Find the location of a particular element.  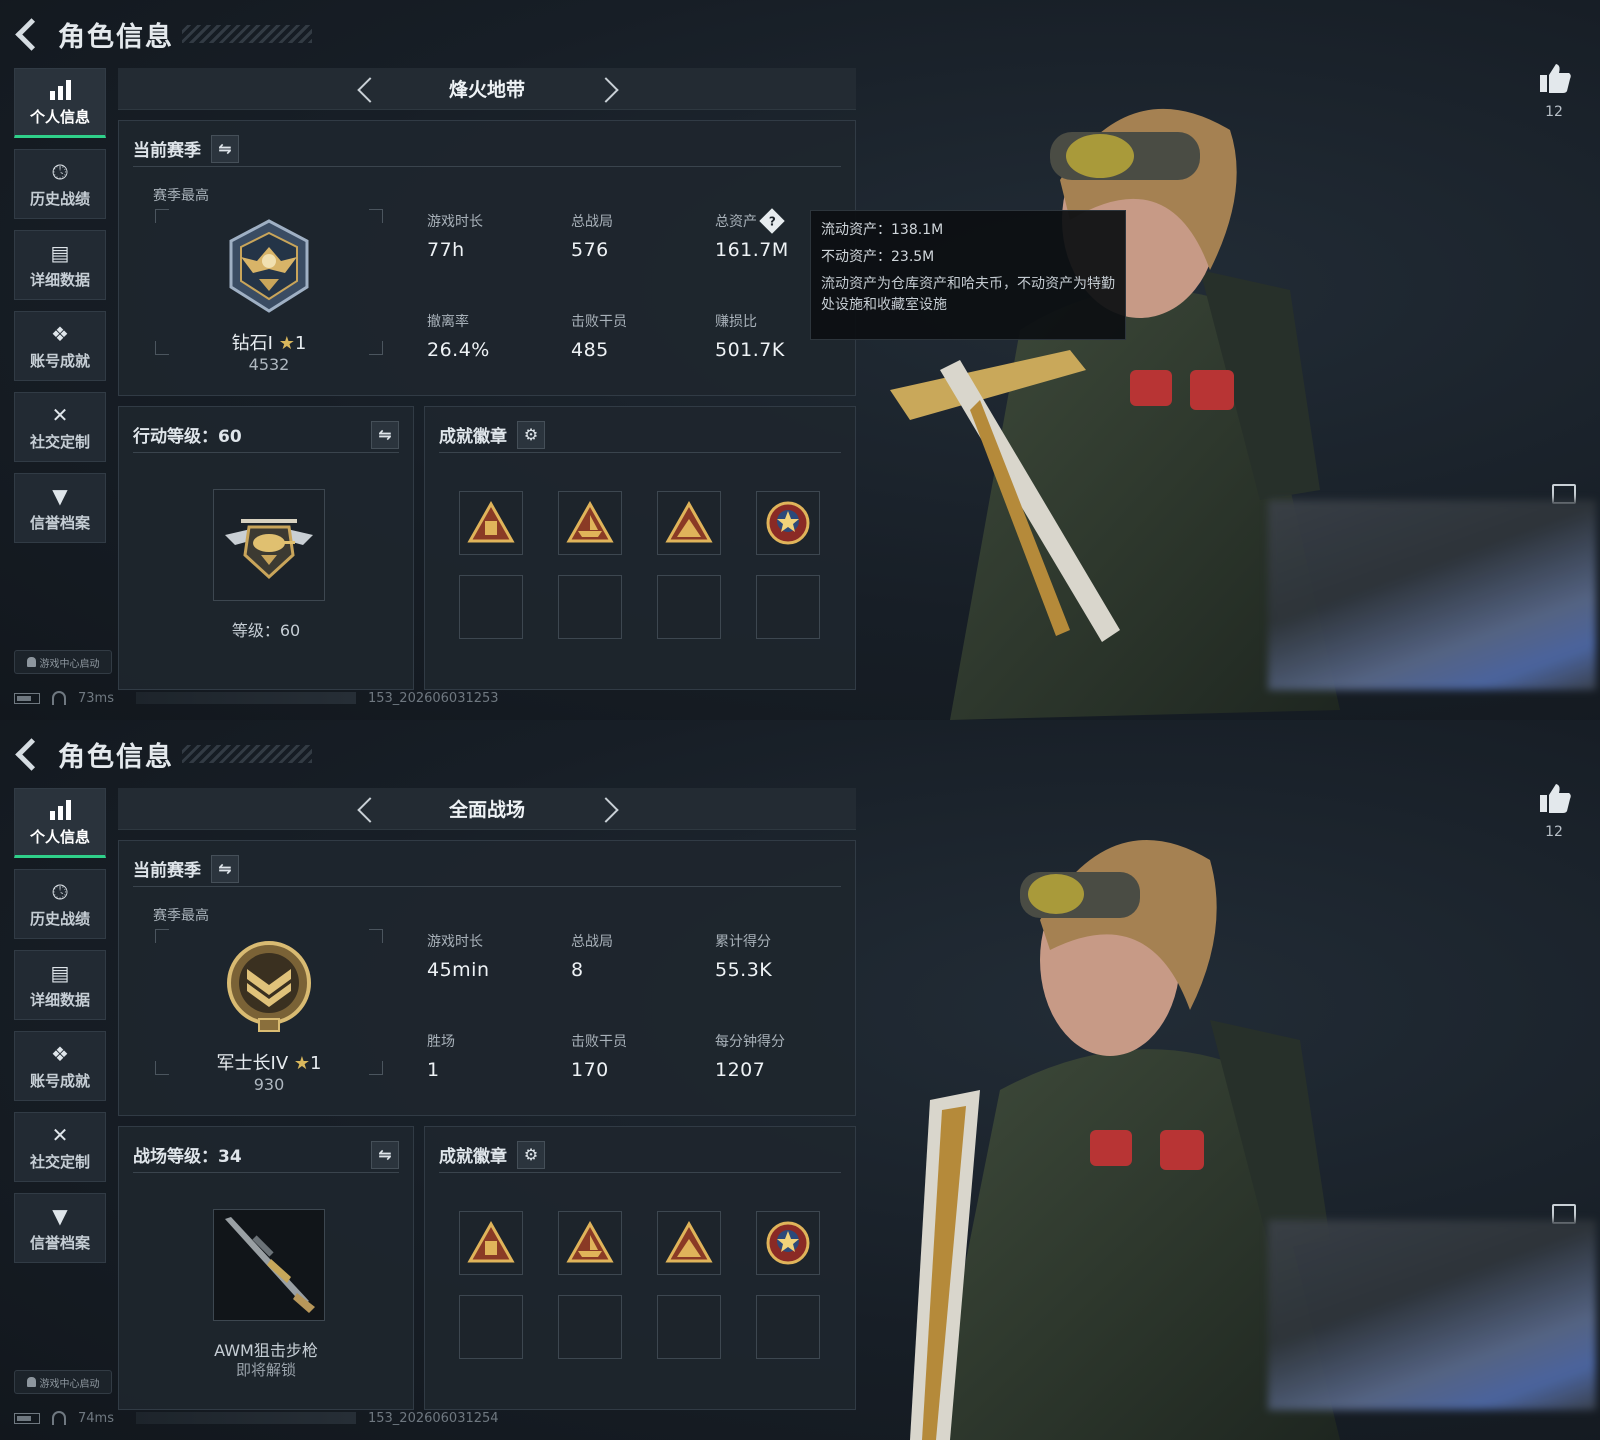

like-count: 12 is located at coordinates (1554, 832).